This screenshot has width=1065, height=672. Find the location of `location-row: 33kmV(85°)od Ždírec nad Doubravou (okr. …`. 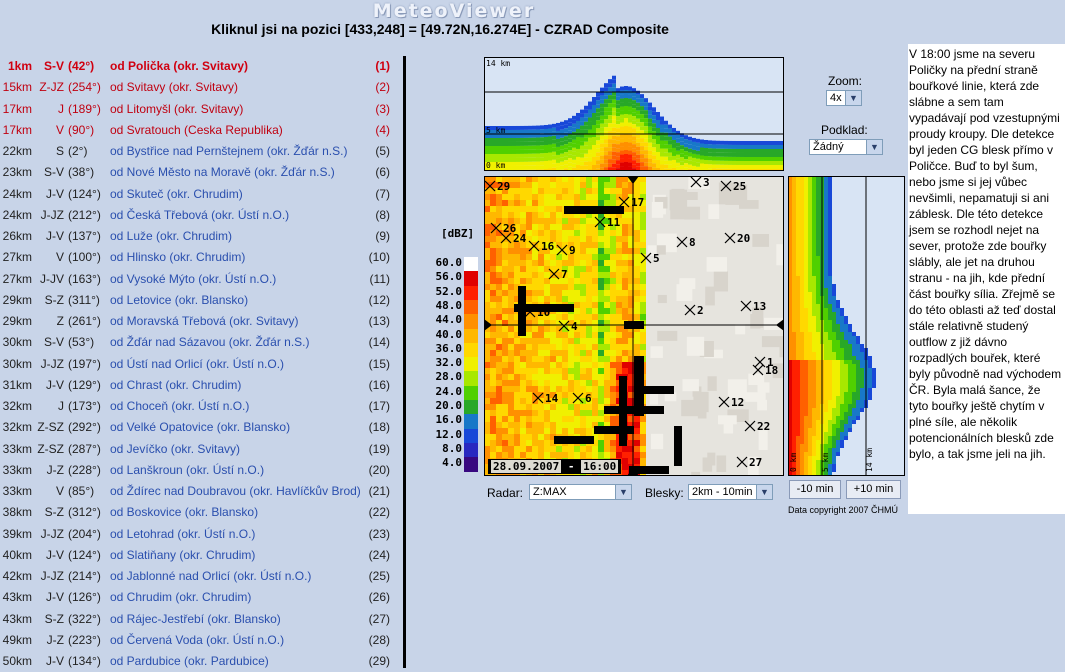

location-row: 33kmV(85°)od Ždírec nad Doubravou (okr. … is located at coordinates (200, 491).